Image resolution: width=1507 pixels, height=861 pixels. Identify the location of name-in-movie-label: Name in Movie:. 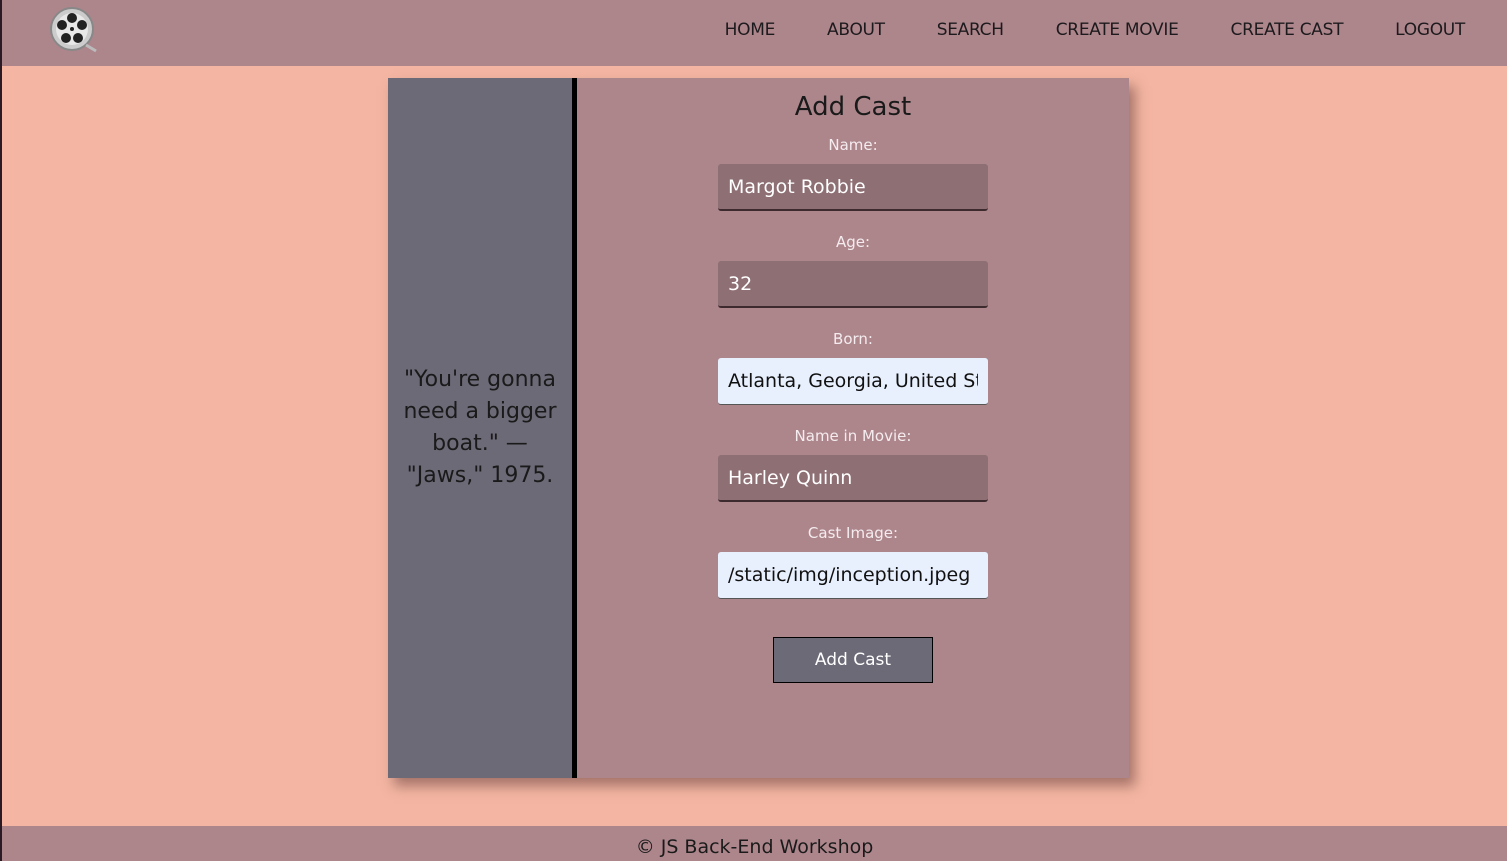
(853, 436).